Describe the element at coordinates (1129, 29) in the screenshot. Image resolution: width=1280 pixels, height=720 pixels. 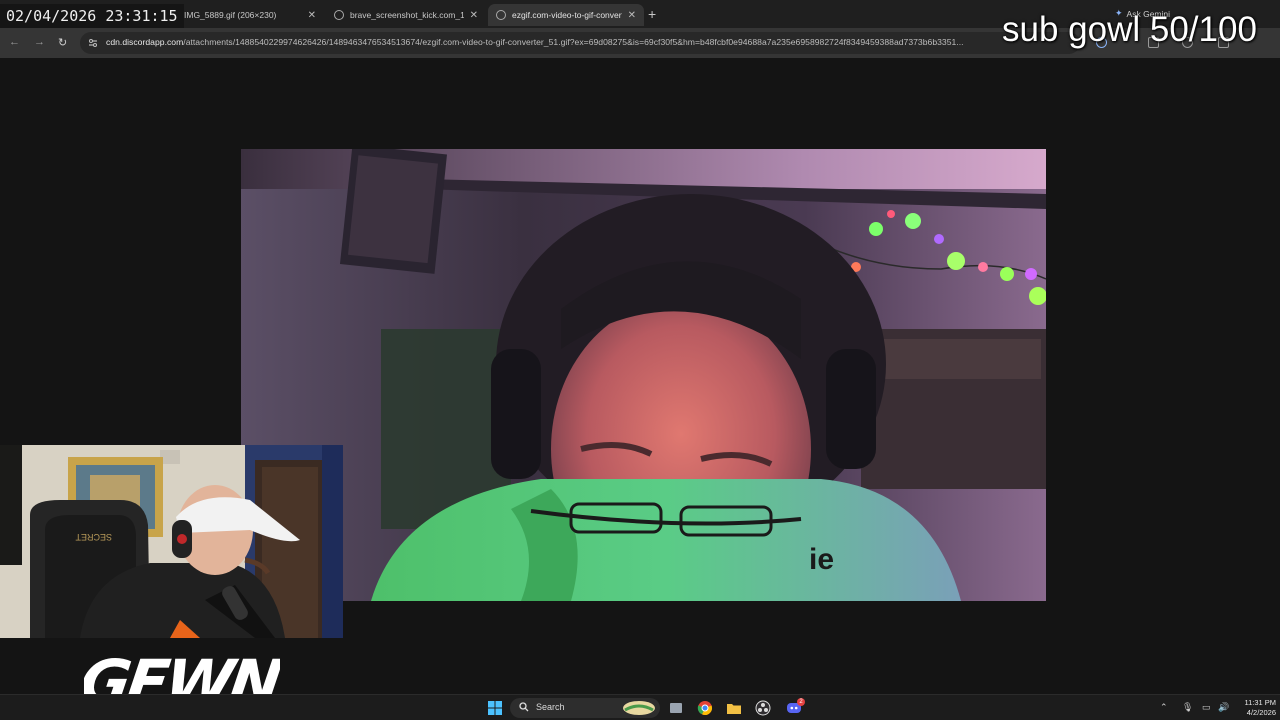
I see `sub-goal-counter: sub gowl 50/100` at that location.